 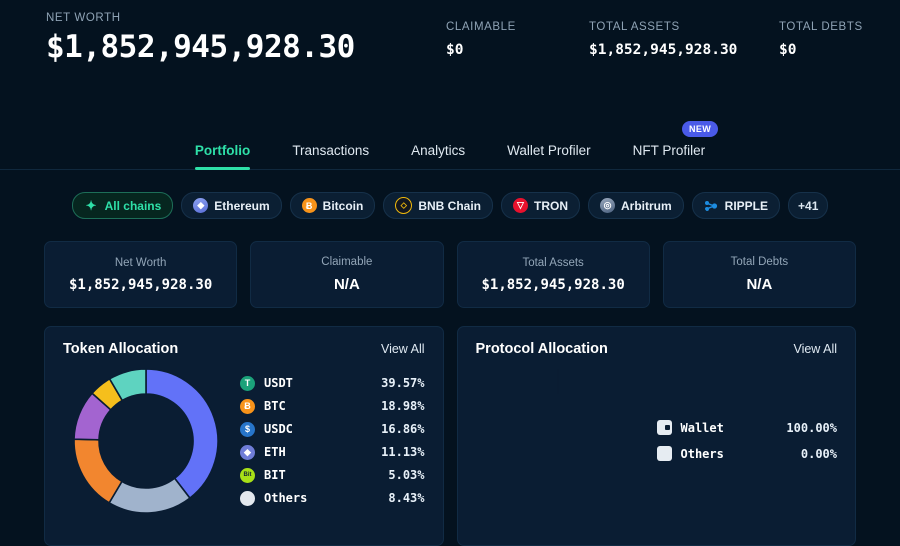 I want to click on chain-chip-ripple: RIPPLE, so click(x=736, y=205).